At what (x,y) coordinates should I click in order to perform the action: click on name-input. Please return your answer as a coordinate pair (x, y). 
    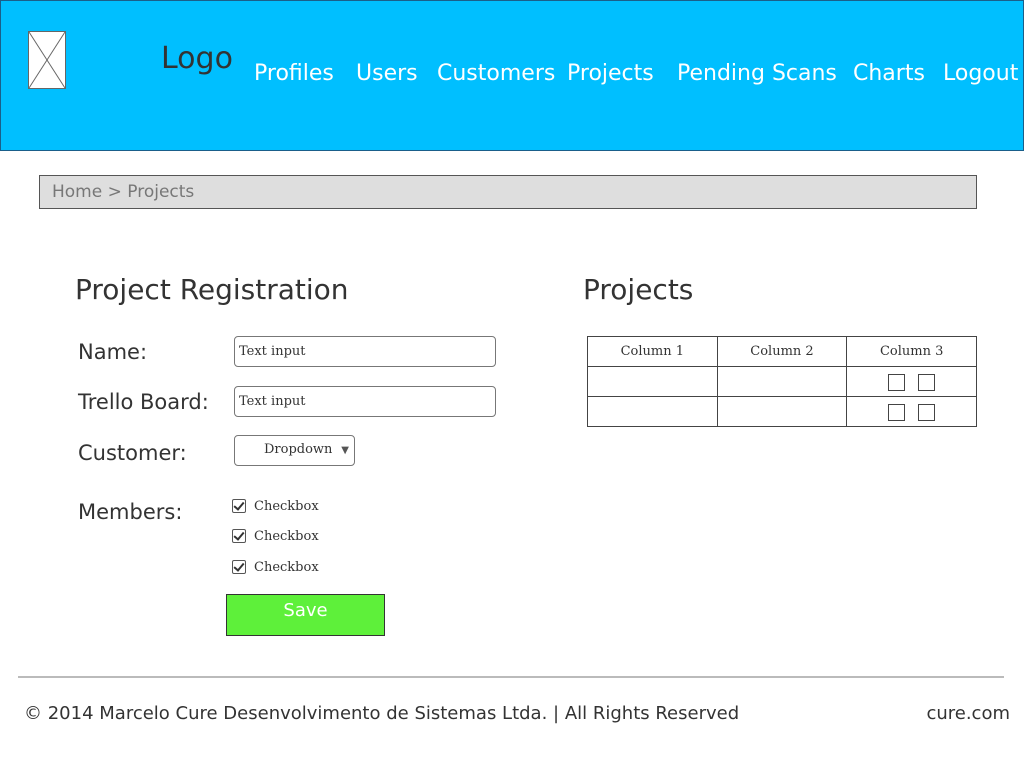
    Looking at the image, I should click on (365, 351).